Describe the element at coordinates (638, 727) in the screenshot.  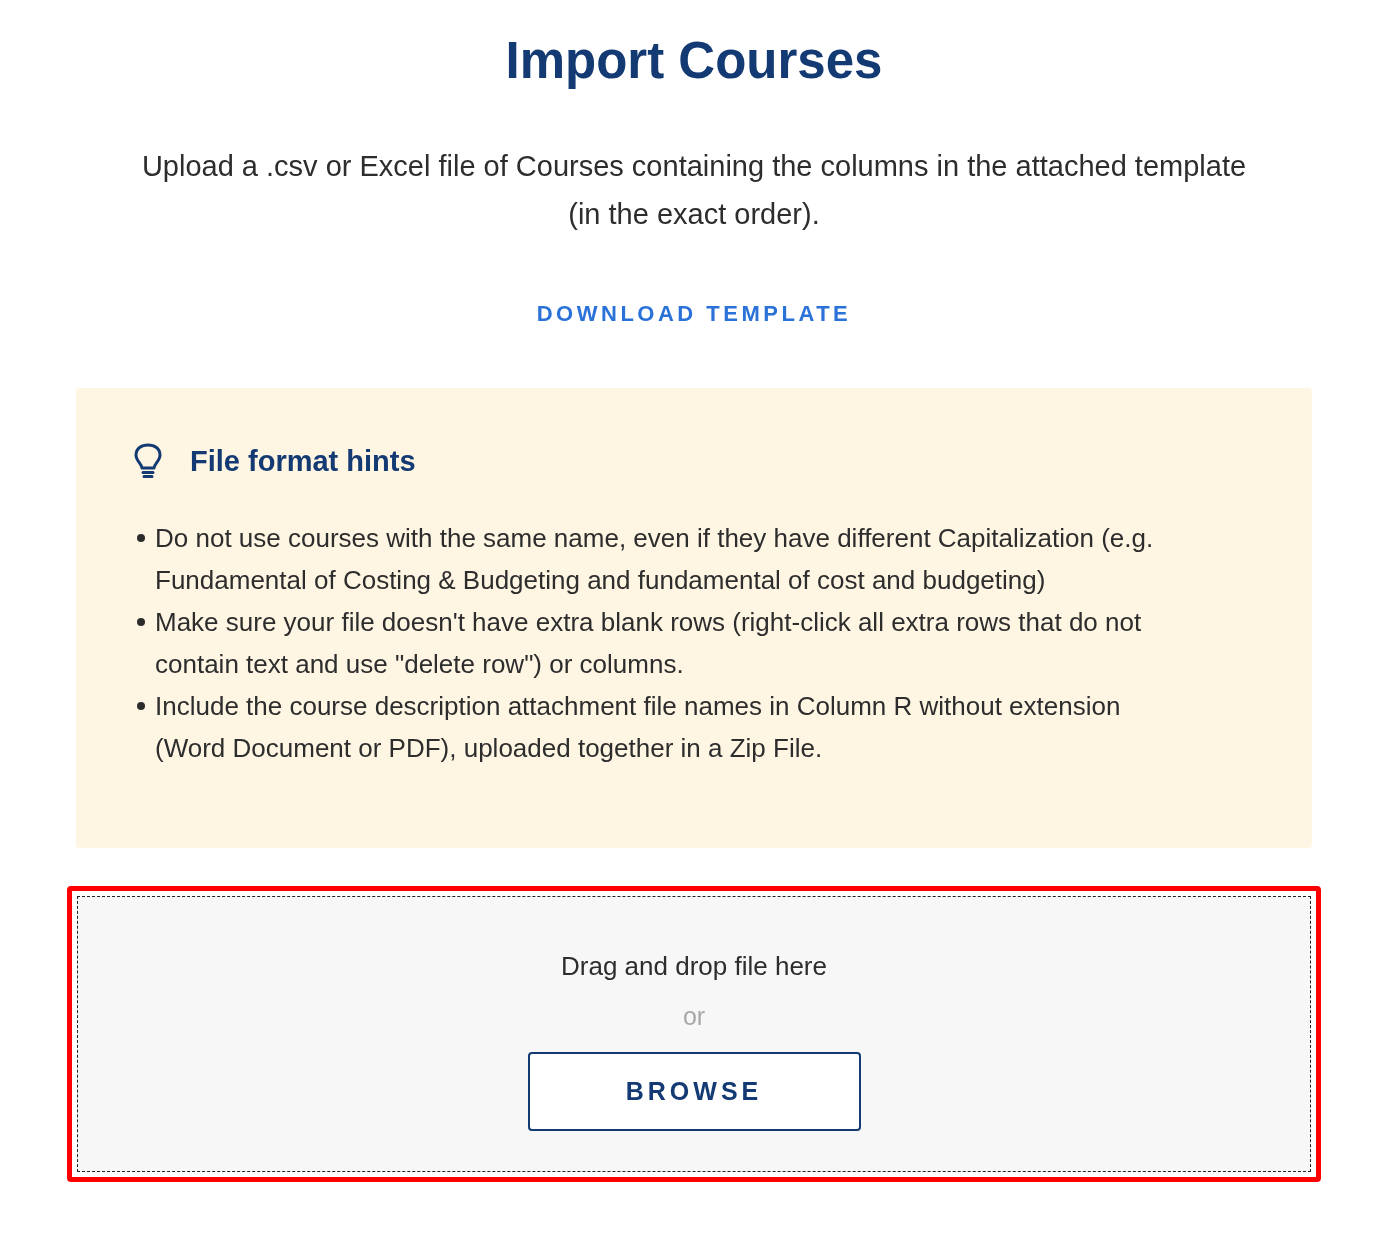
I see `hint-text: Include the course description attachment file names in Column R without extension (Word Document or PDF), uploaded together in a Zip File.` at that location.